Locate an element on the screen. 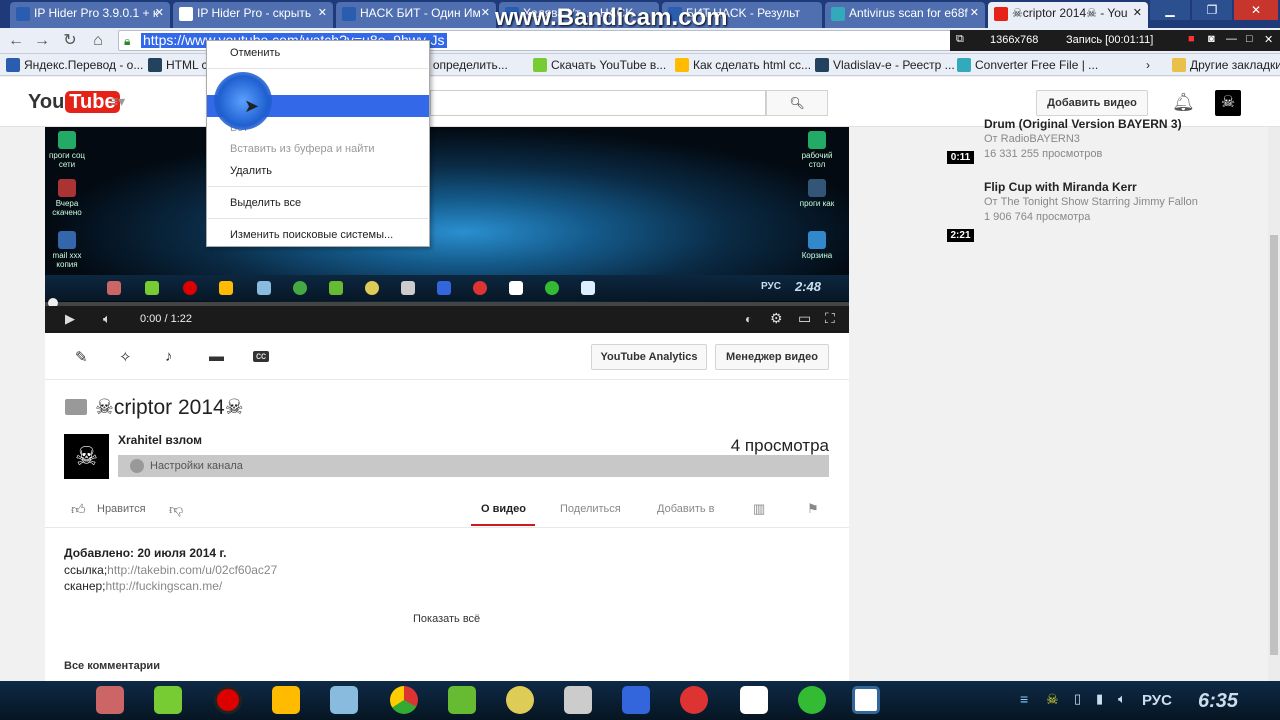  camera-icon: ◙ is located at coordinates (1211, 39).